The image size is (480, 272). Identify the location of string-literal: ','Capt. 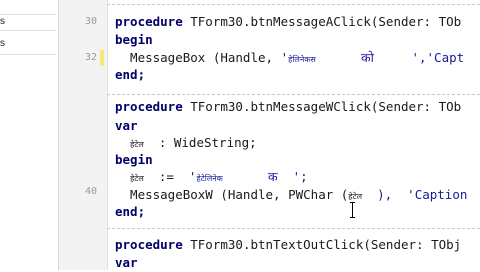
(438, 57).